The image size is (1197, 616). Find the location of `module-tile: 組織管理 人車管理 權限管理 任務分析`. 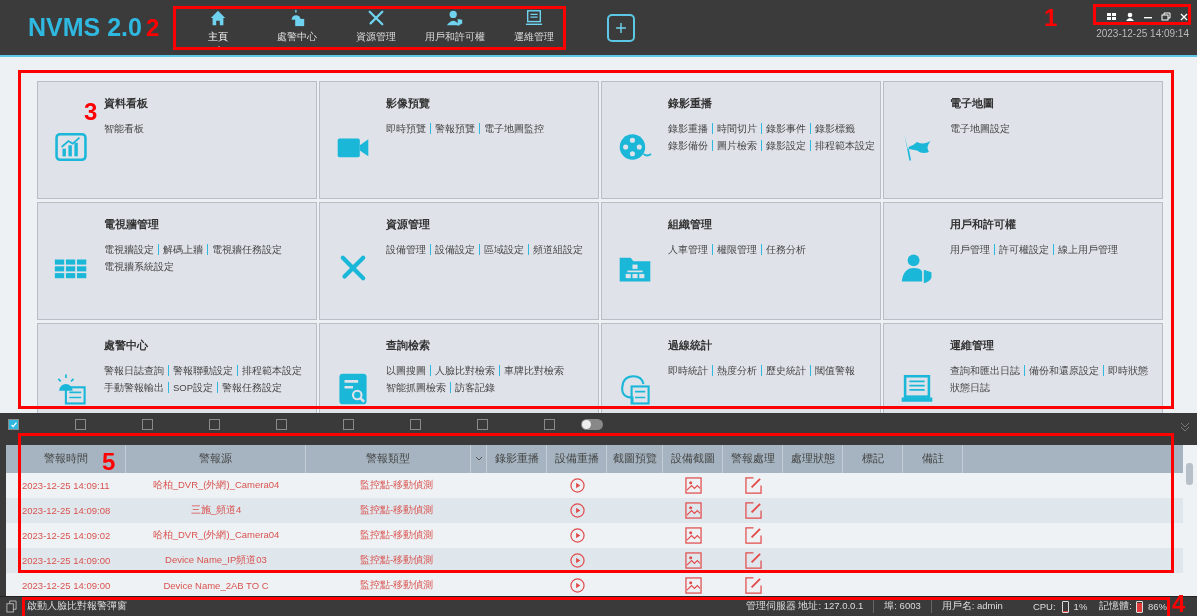

module-tile: 組織管理 人車管理 權限管理 任務分析 is located at coordinates (741, 261).